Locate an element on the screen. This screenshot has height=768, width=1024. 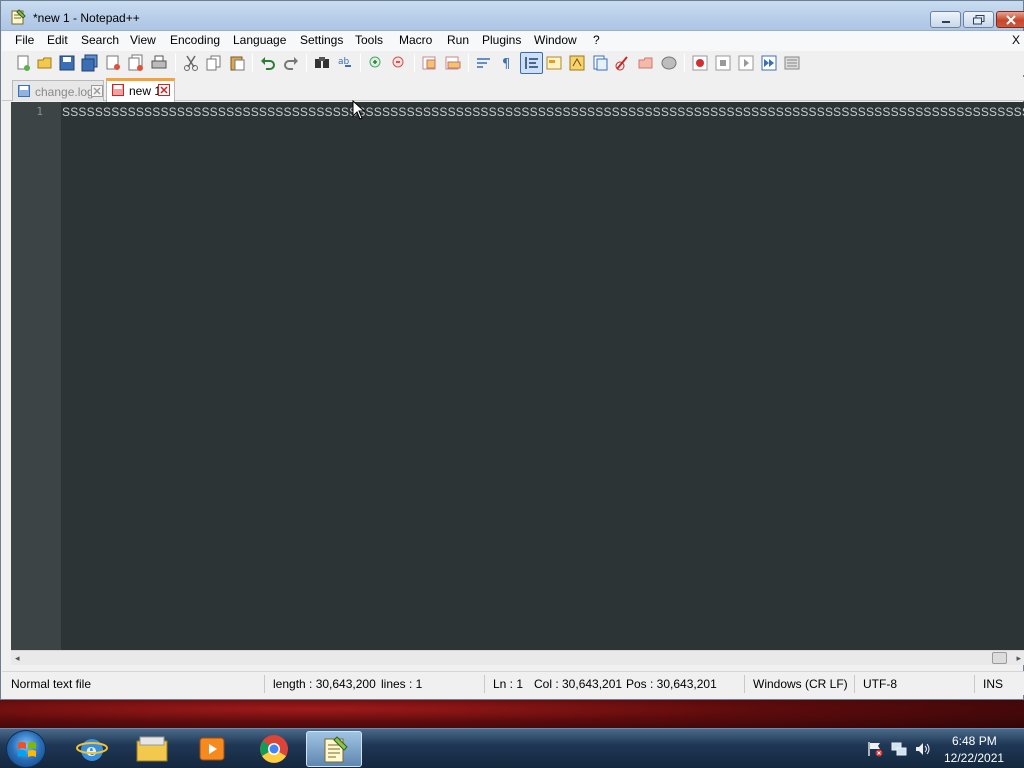
scroll-left-icon: ◂ is located at coordinates (17, 658).